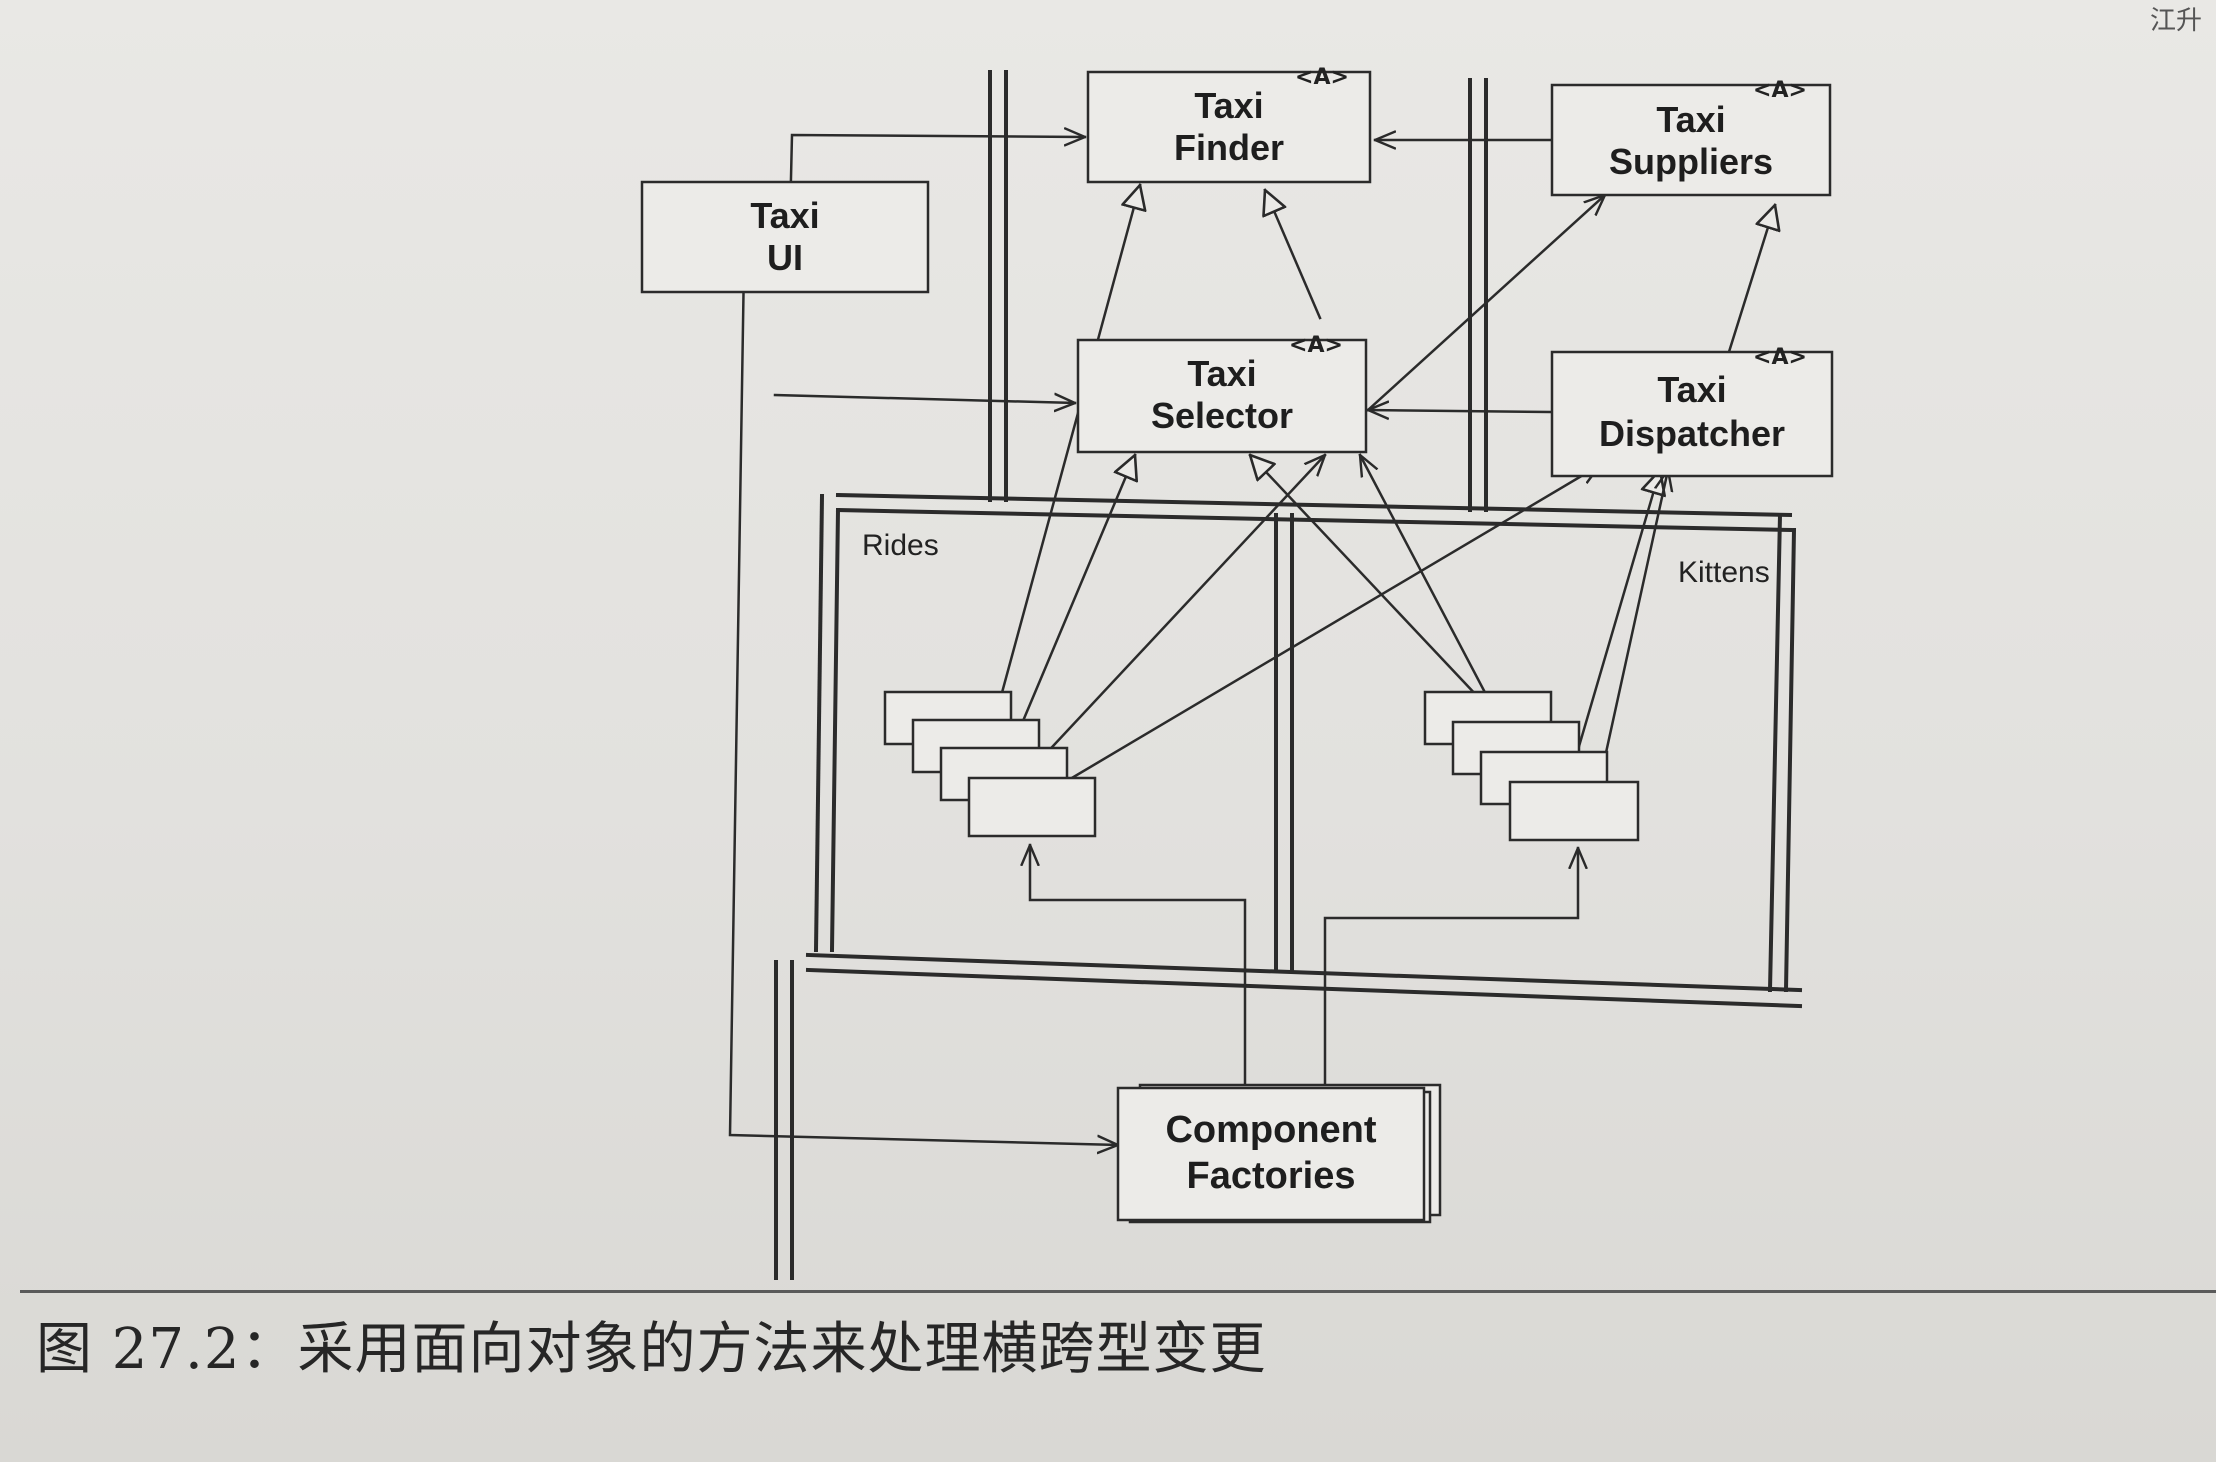  Describe the element at coordinates (1750, 281) in the screenshot. I see `dispatcher-inherits-suppliers` at that location.